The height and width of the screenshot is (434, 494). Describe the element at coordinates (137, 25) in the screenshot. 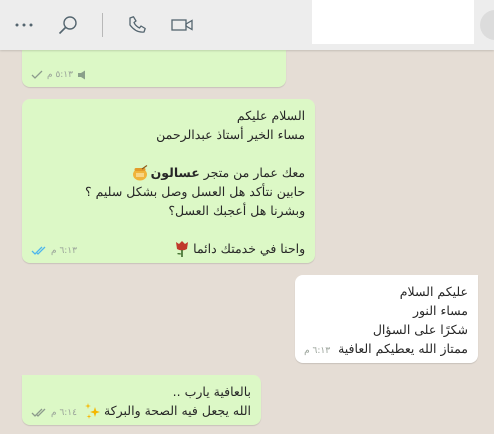

I see `phone-icon` at that location.